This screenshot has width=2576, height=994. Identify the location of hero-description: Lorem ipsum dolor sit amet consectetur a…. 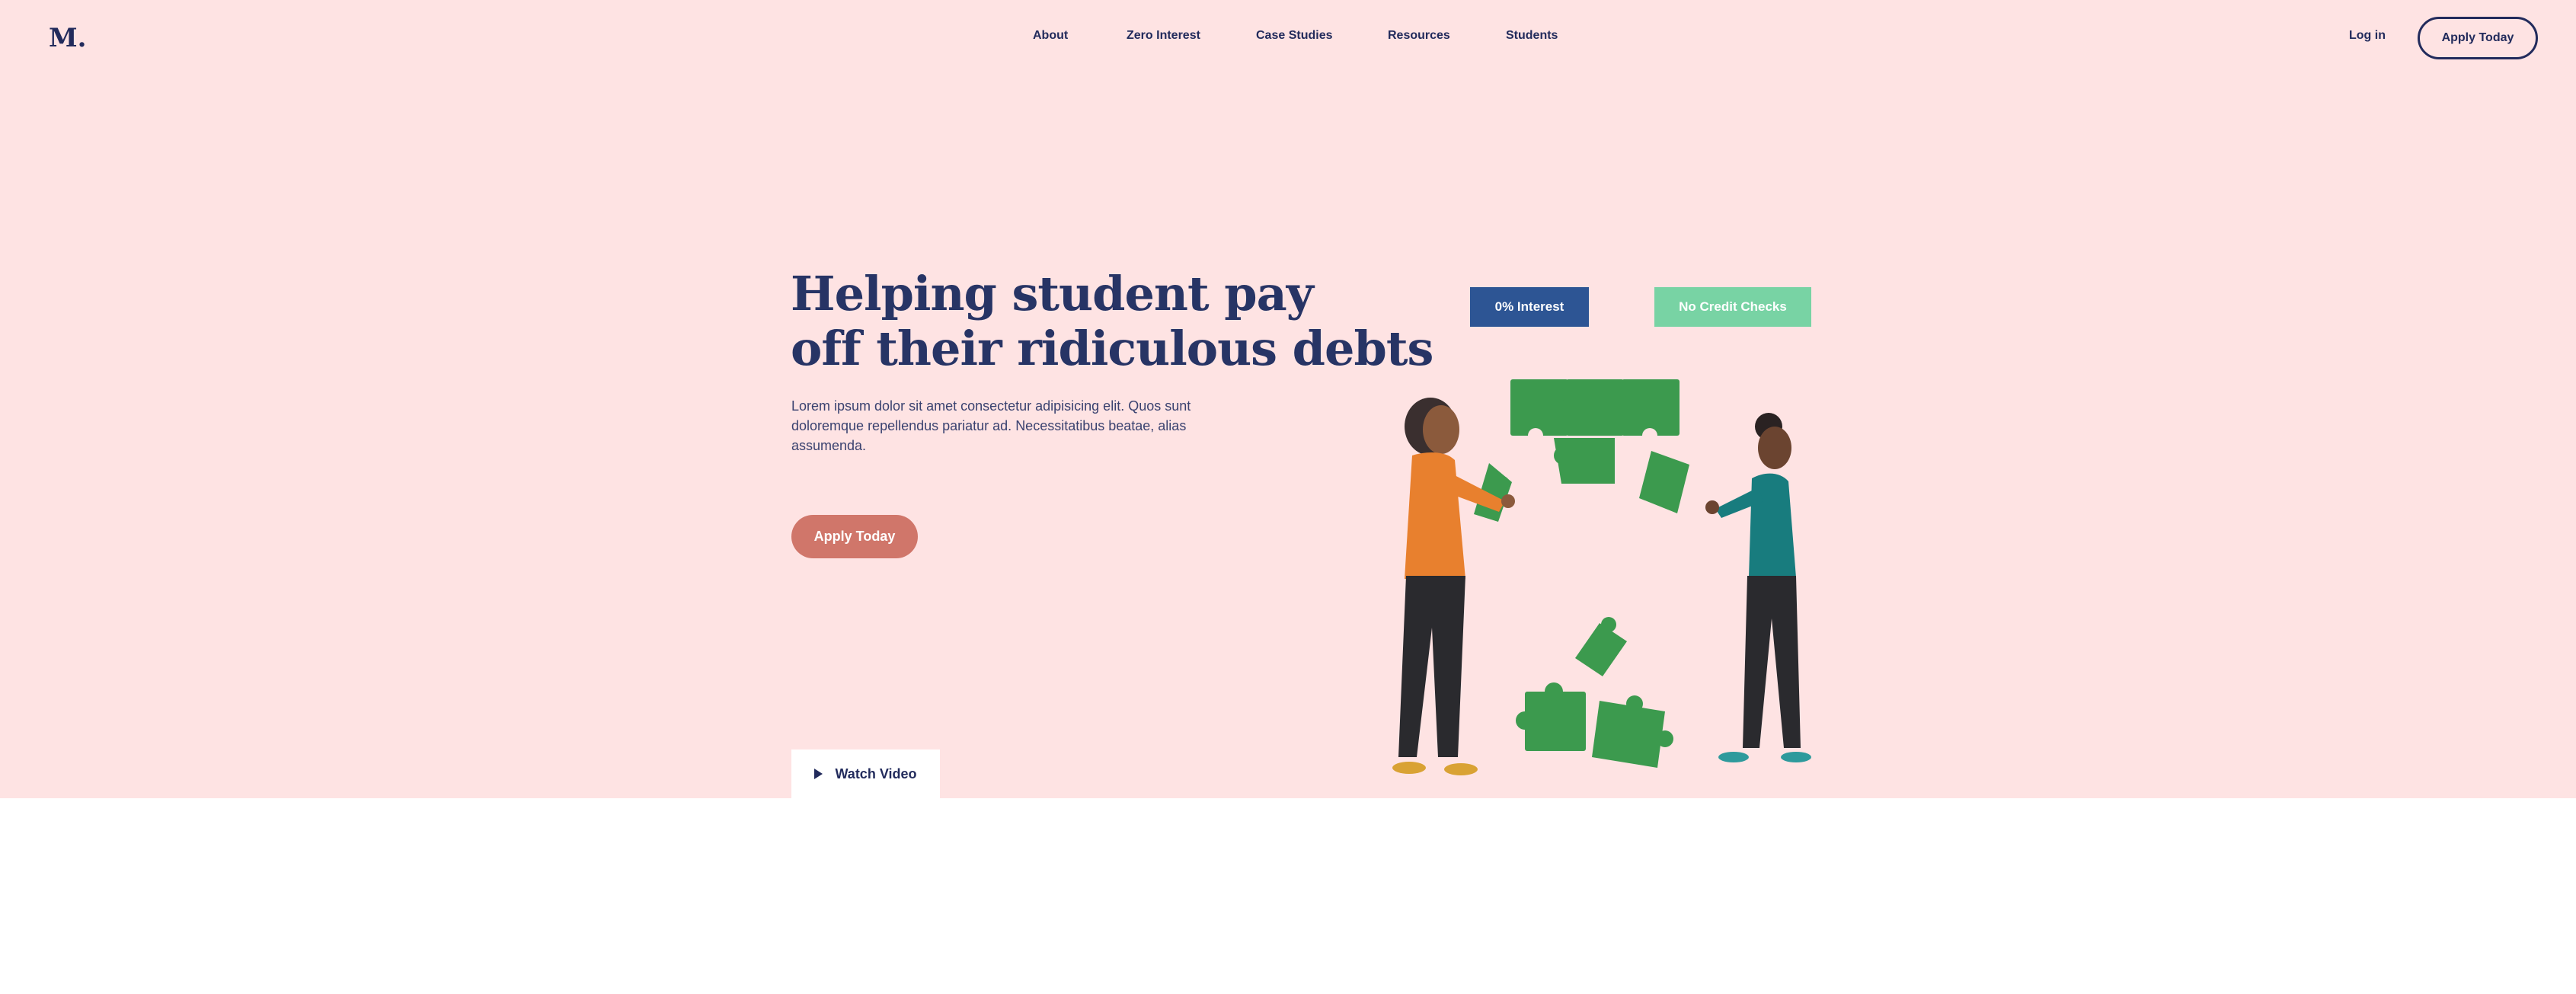
(991, 425).